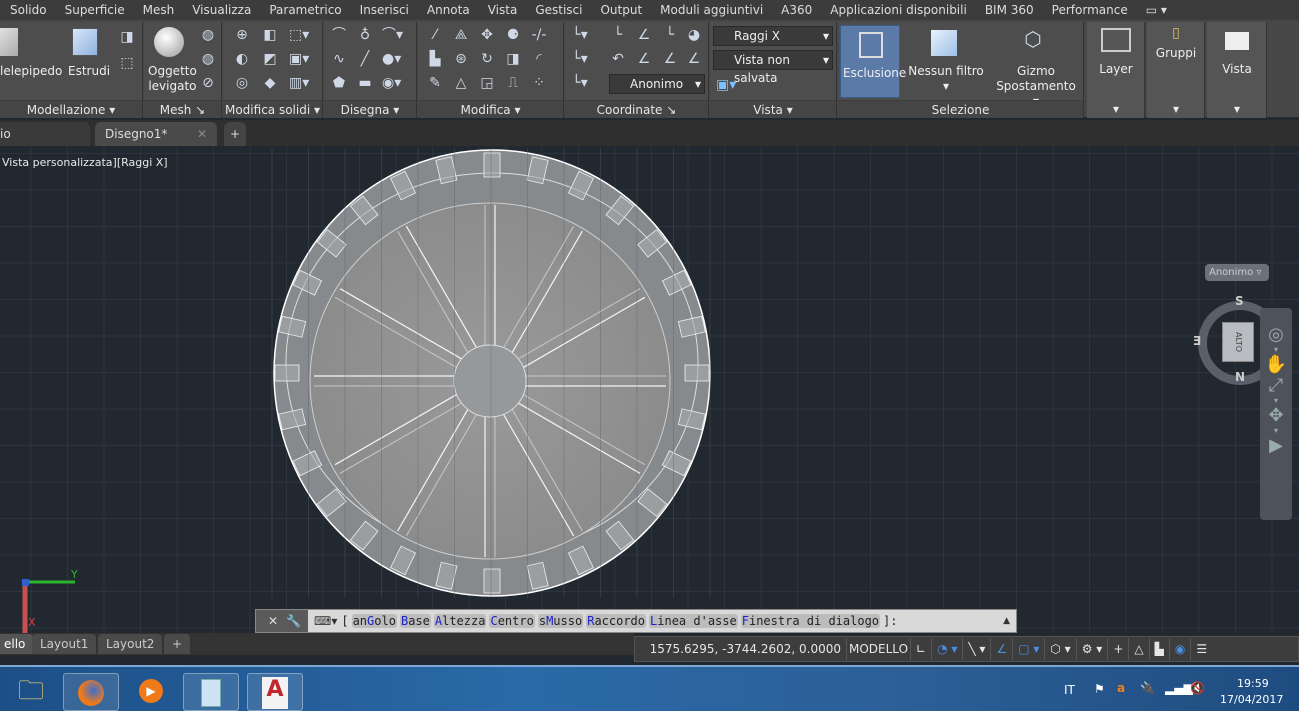 The width and height of the screenshot is (1299, 711). What do you see at coordinates (657, 84) in the screenshot?
I see `ucs-named-dropdown: Anonimo` at bounding box center [657, 84].